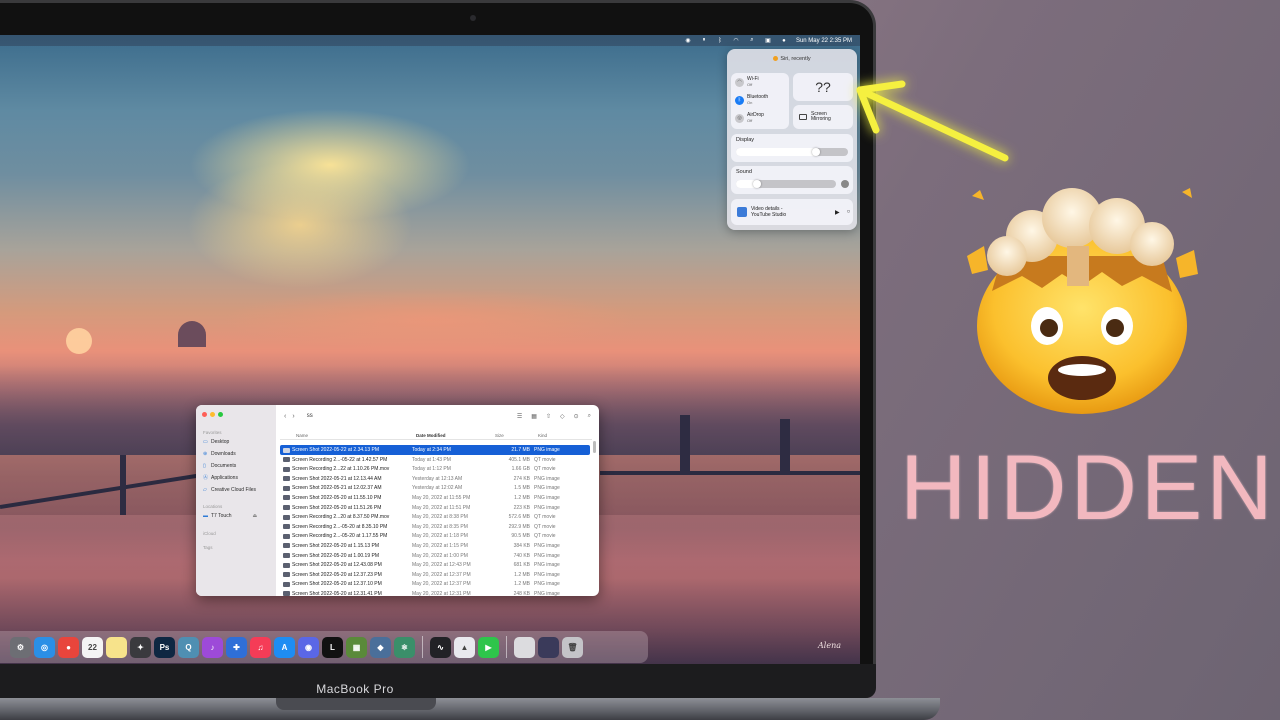 The image size is (1280, 720). Describe the element at coordinates (380, 647) in the screenshot. I see `layers-app-icon: ◆` at that location.